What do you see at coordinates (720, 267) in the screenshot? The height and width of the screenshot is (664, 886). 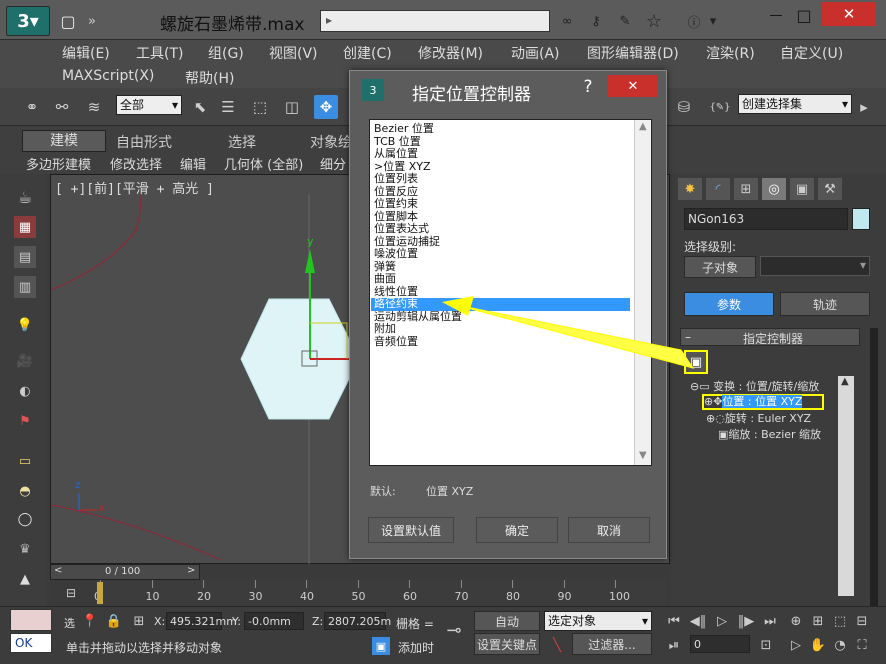 I see `sub-object-button: 子对象` at bounding box center [720, 267].